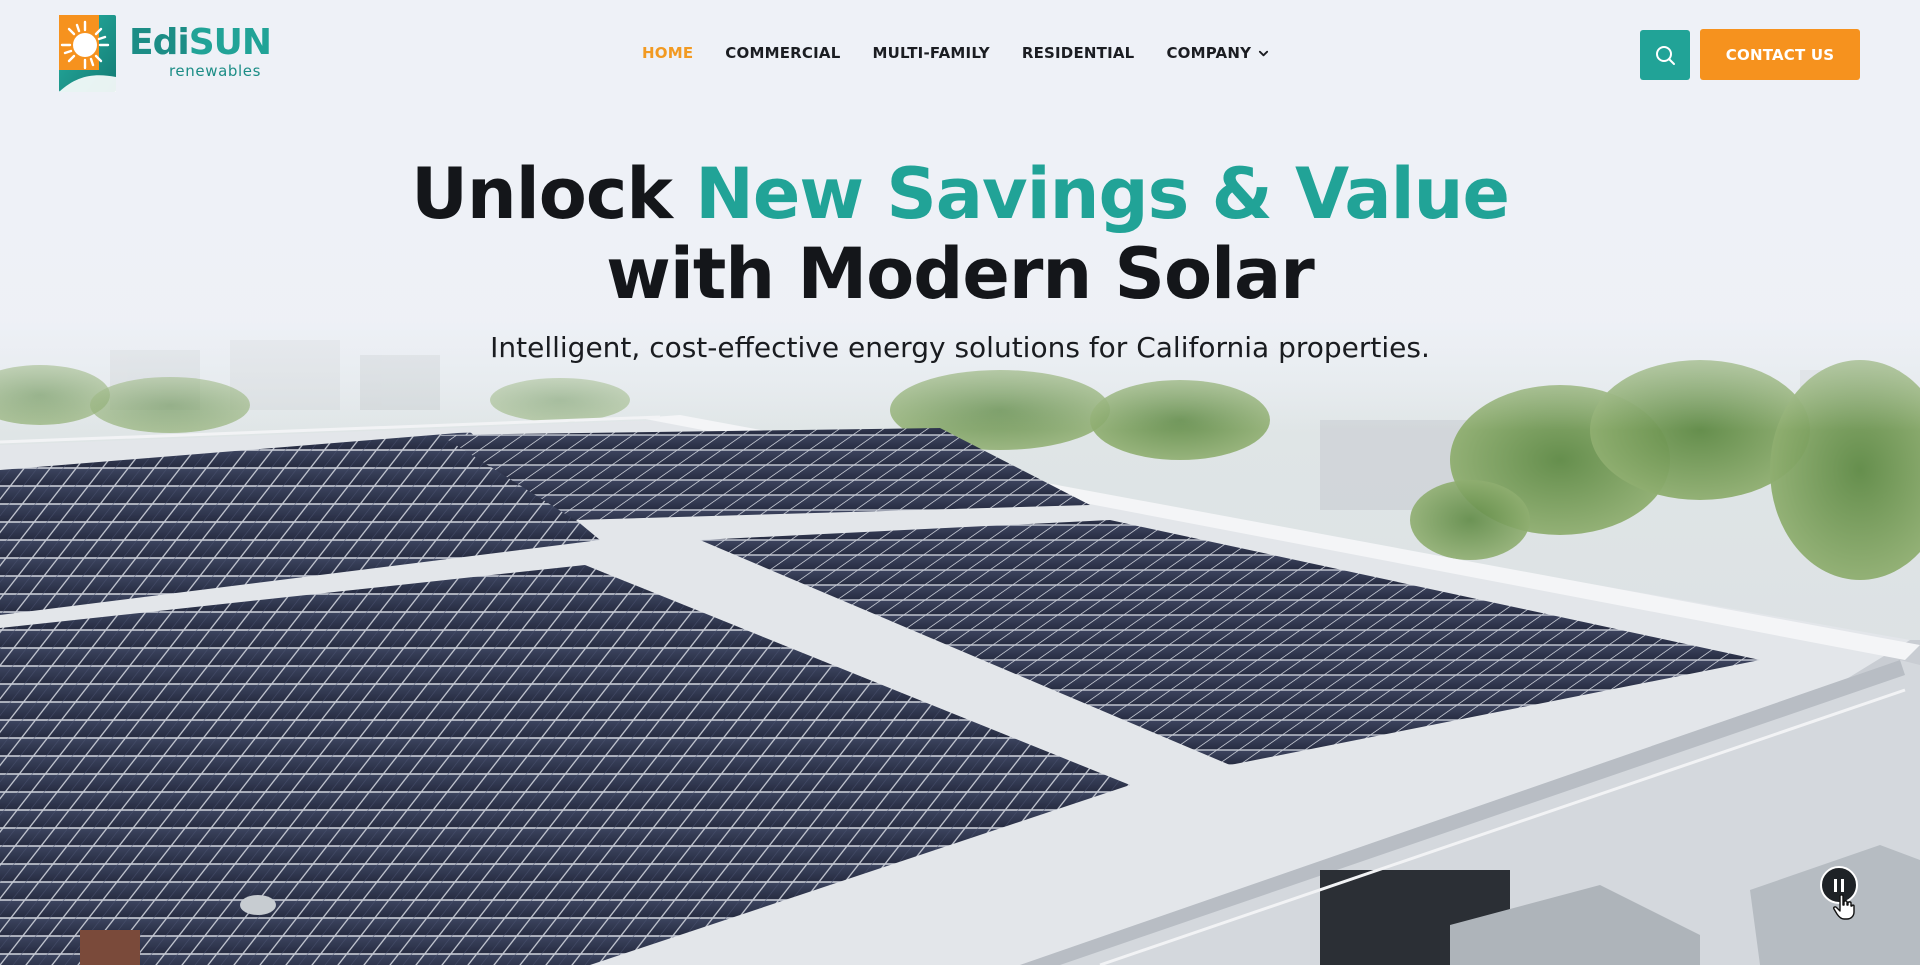 Image resolution: width=1920 pixels, height=965 pixels. Describe the element at coordinates (930, 53) in the screenshot. I see `nav-item-multi-family: MULTI-FAMILY` at that location.